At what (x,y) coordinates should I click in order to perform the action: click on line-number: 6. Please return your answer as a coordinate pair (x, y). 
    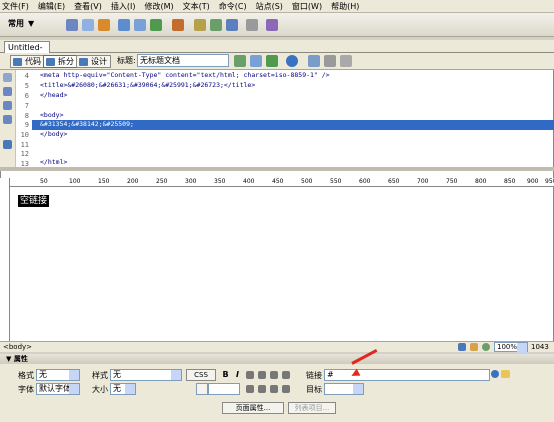
    Looking at the image, I should click on (26, 96).